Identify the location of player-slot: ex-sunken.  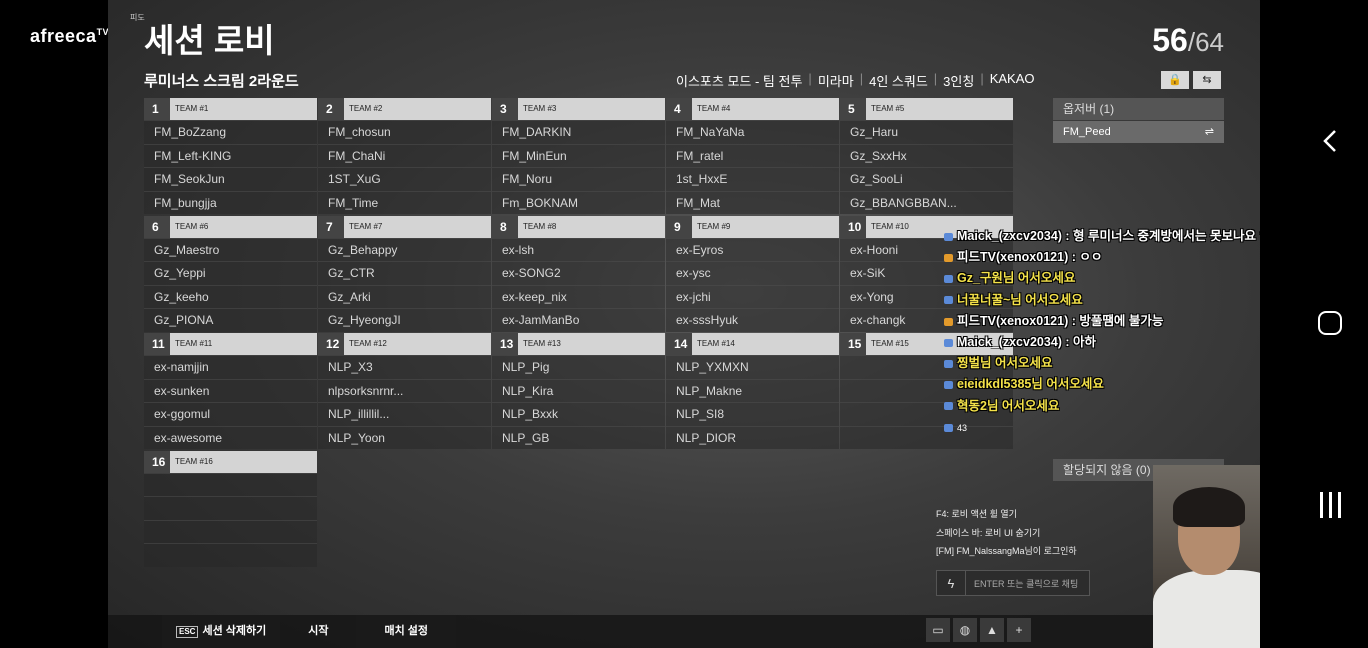
(230, 390).